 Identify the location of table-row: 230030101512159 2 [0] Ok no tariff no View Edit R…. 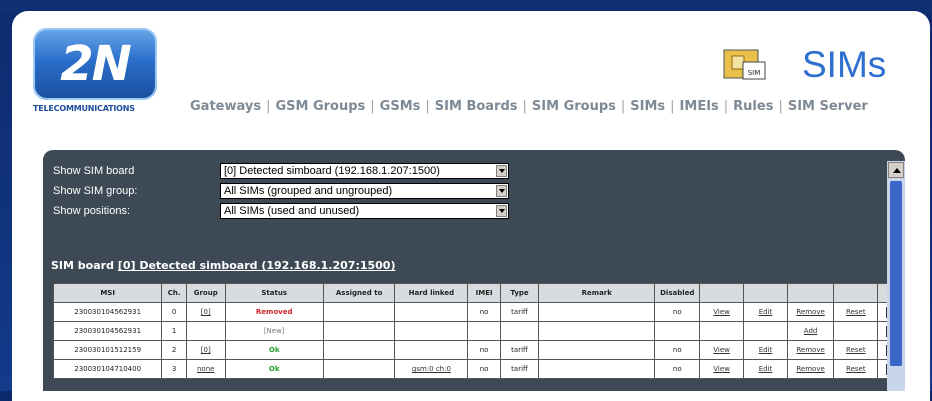
(478, 350).